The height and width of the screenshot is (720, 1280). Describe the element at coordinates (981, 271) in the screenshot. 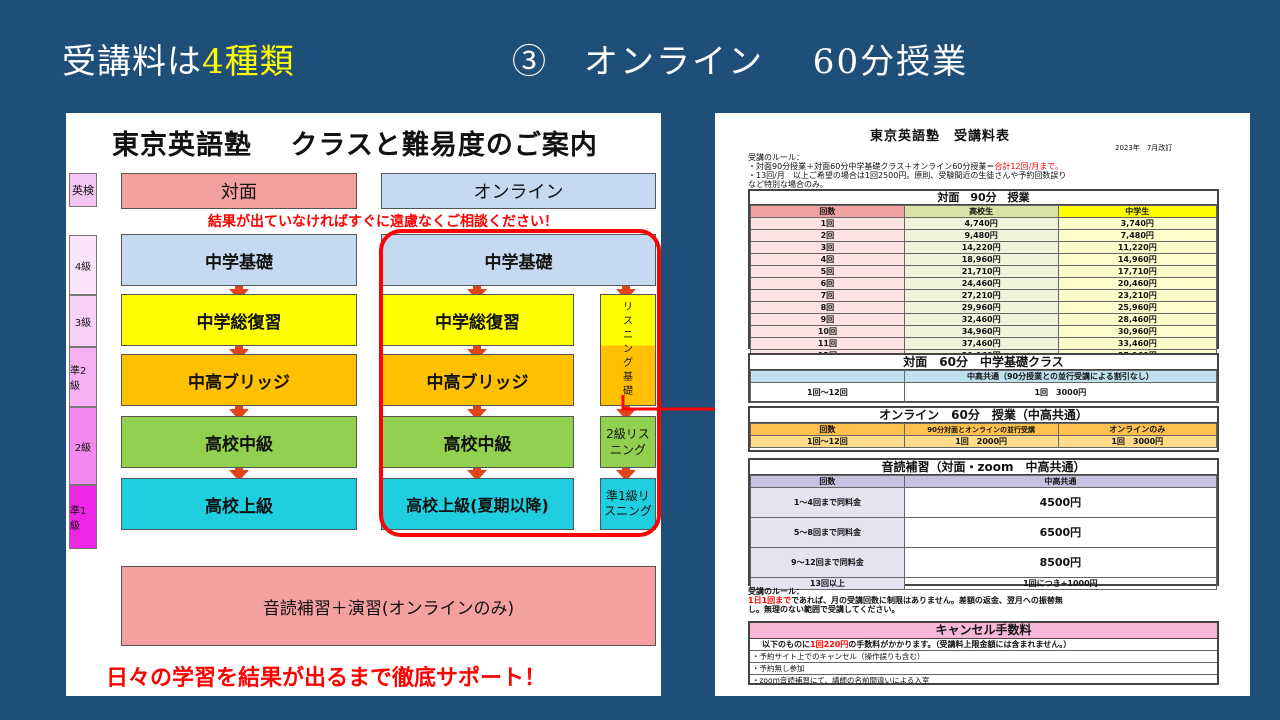

I see `table-cell: 21,710円` at that location.